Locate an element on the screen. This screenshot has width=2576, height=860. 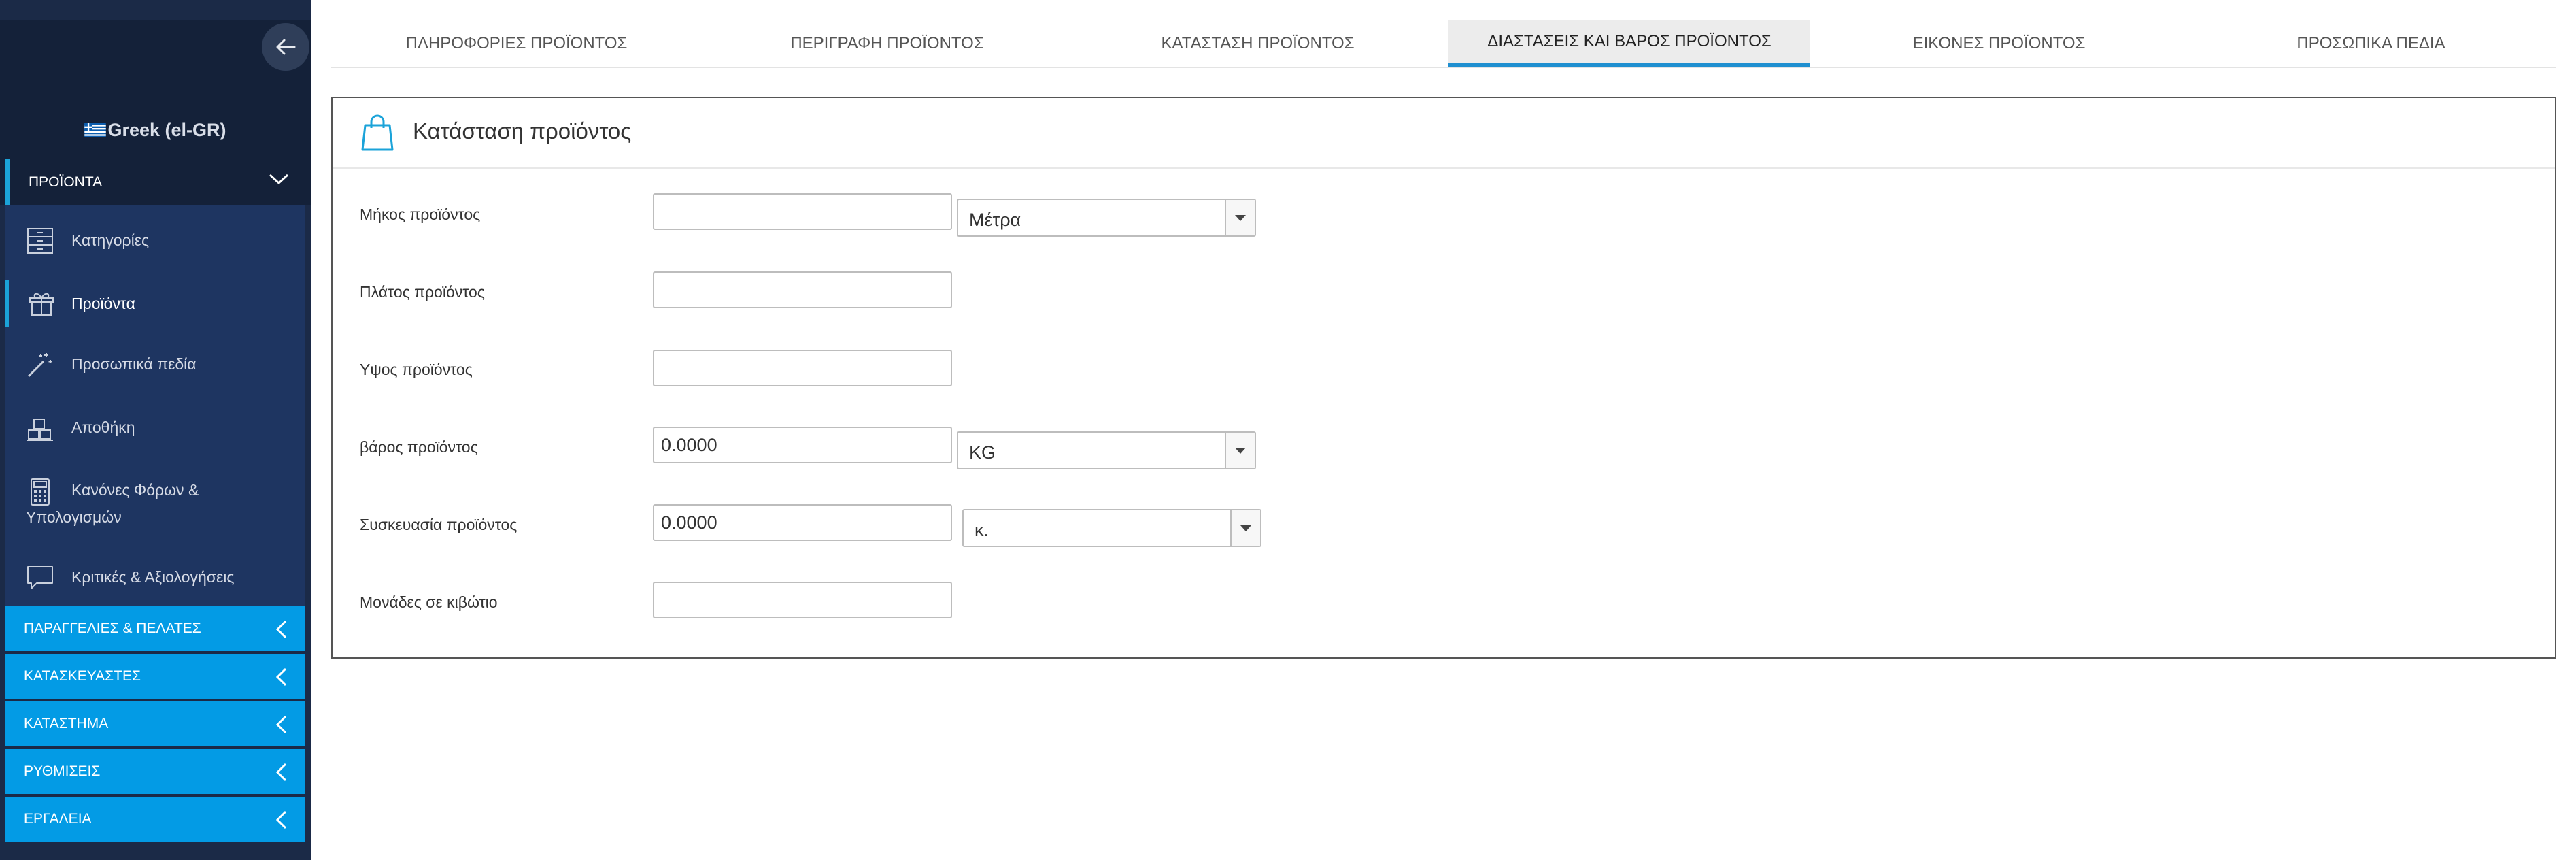
tab-custom-fields: ΠΡΟΣΩΠΙΚΑ ΠΕΔΙΑ is located at coordinates (2371, 43).